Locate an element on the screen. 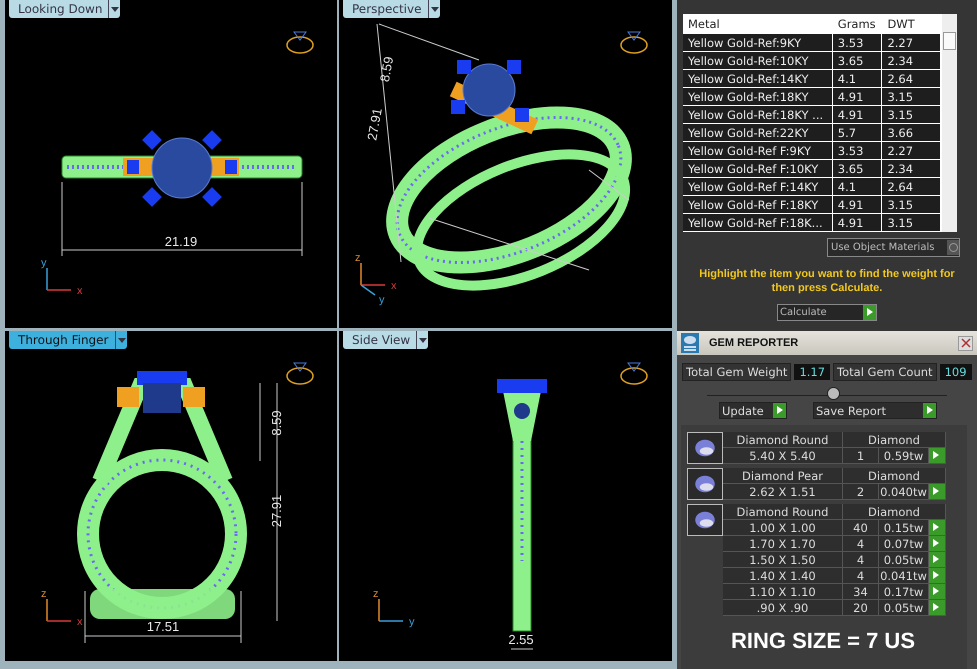  viewport-tab: Perspective is located at coordinates (391, 9).